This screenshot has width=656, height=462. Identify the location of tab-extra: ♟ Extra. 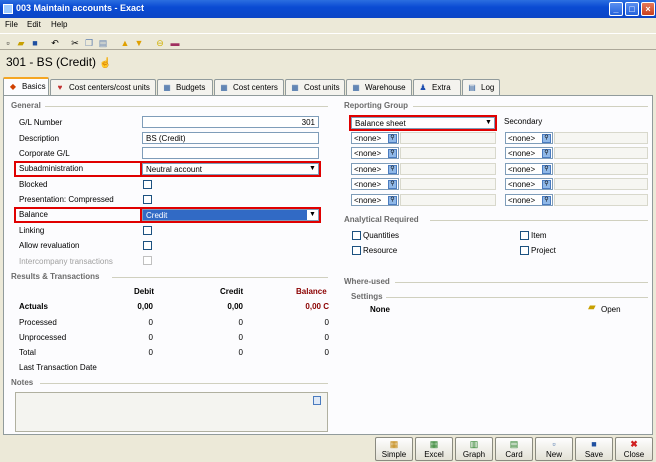
(437, 87).